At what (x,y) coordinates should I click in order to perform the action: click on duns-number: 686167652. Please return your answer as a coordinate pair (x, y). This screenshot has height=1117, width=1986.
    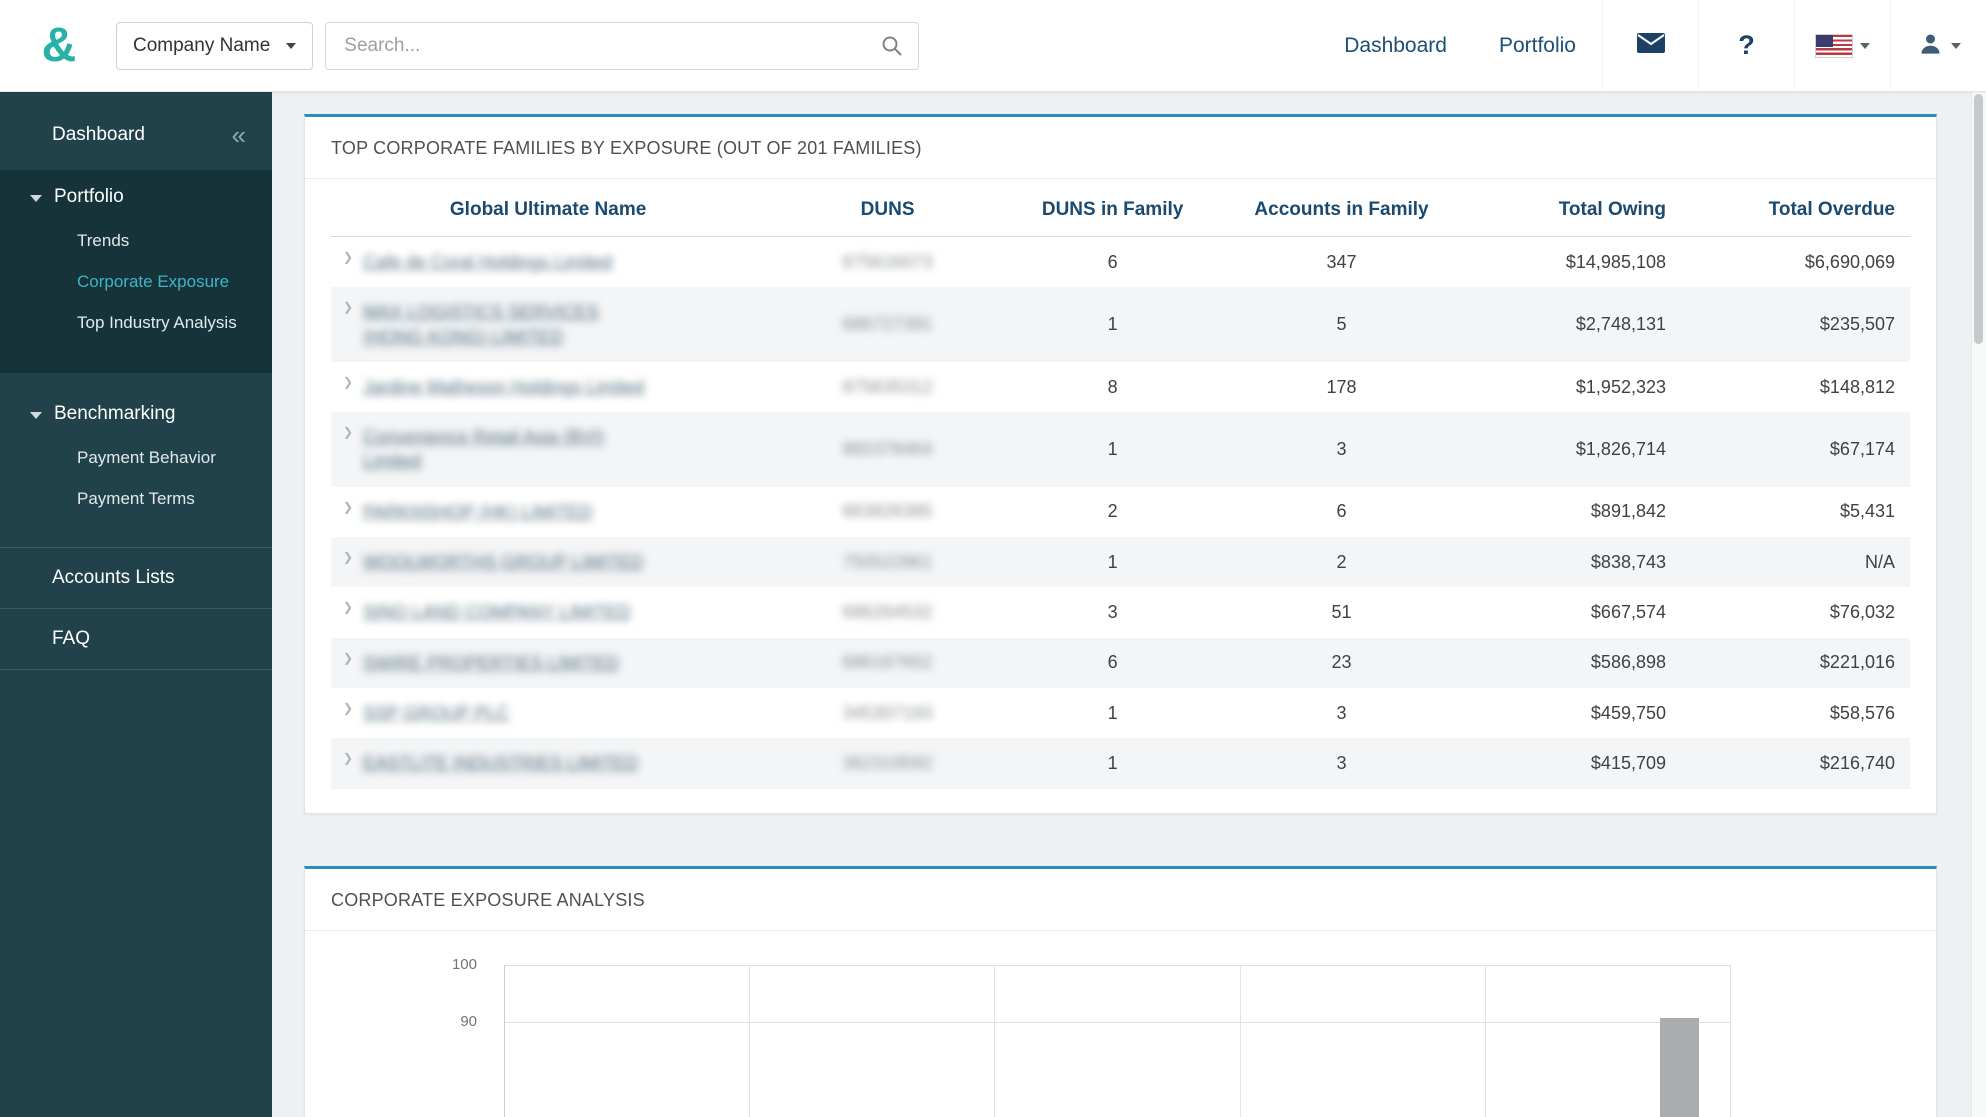
    Looking at the image, I should click on (887, 662).